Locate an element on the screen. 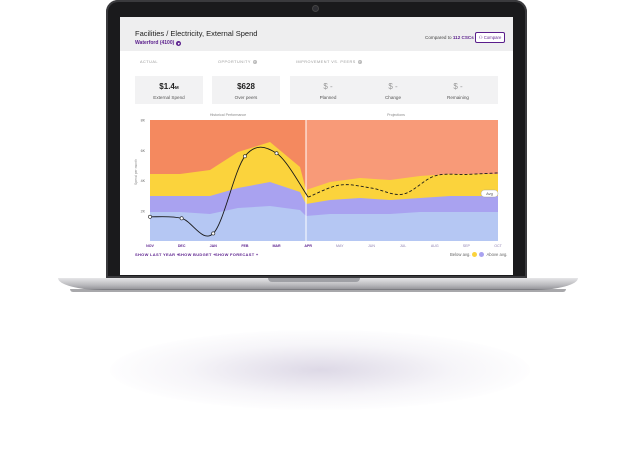 This screenshot has width=623, height=466. y-tick-label: 2K is located at coordinates (143, 211).